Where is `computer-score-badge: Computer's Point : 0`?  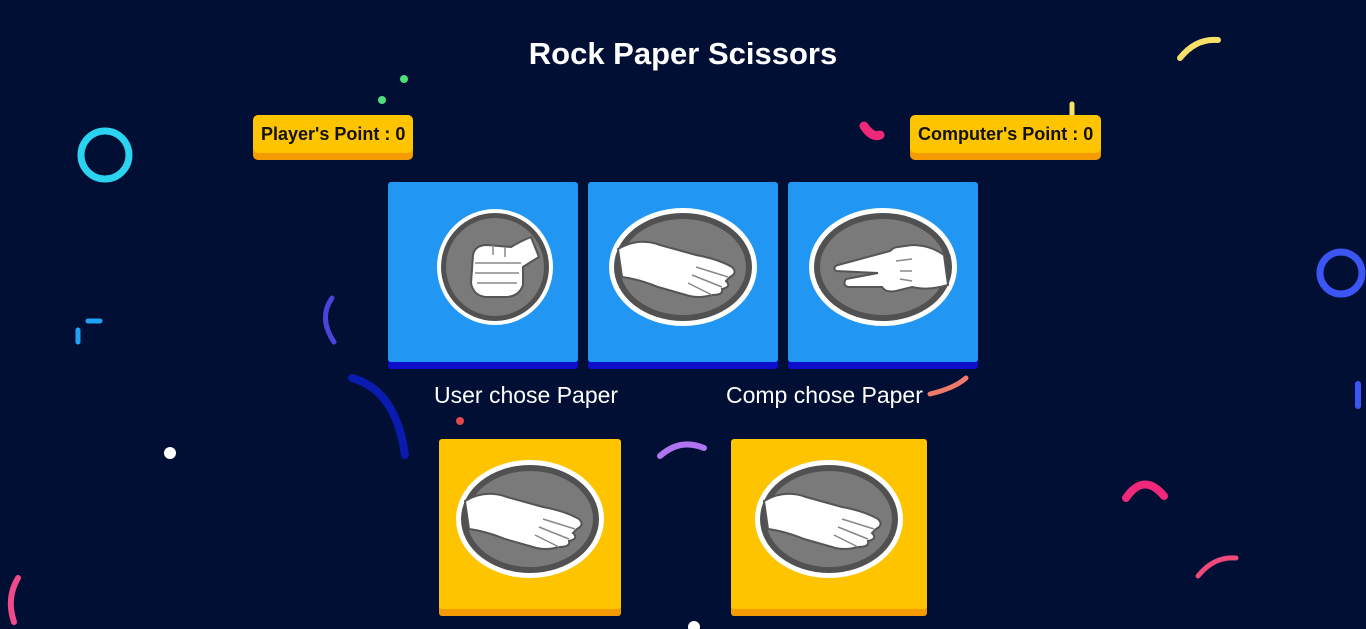 computer-score-badge: Computer's Point : 0 is located at coordinates (1006, 134).